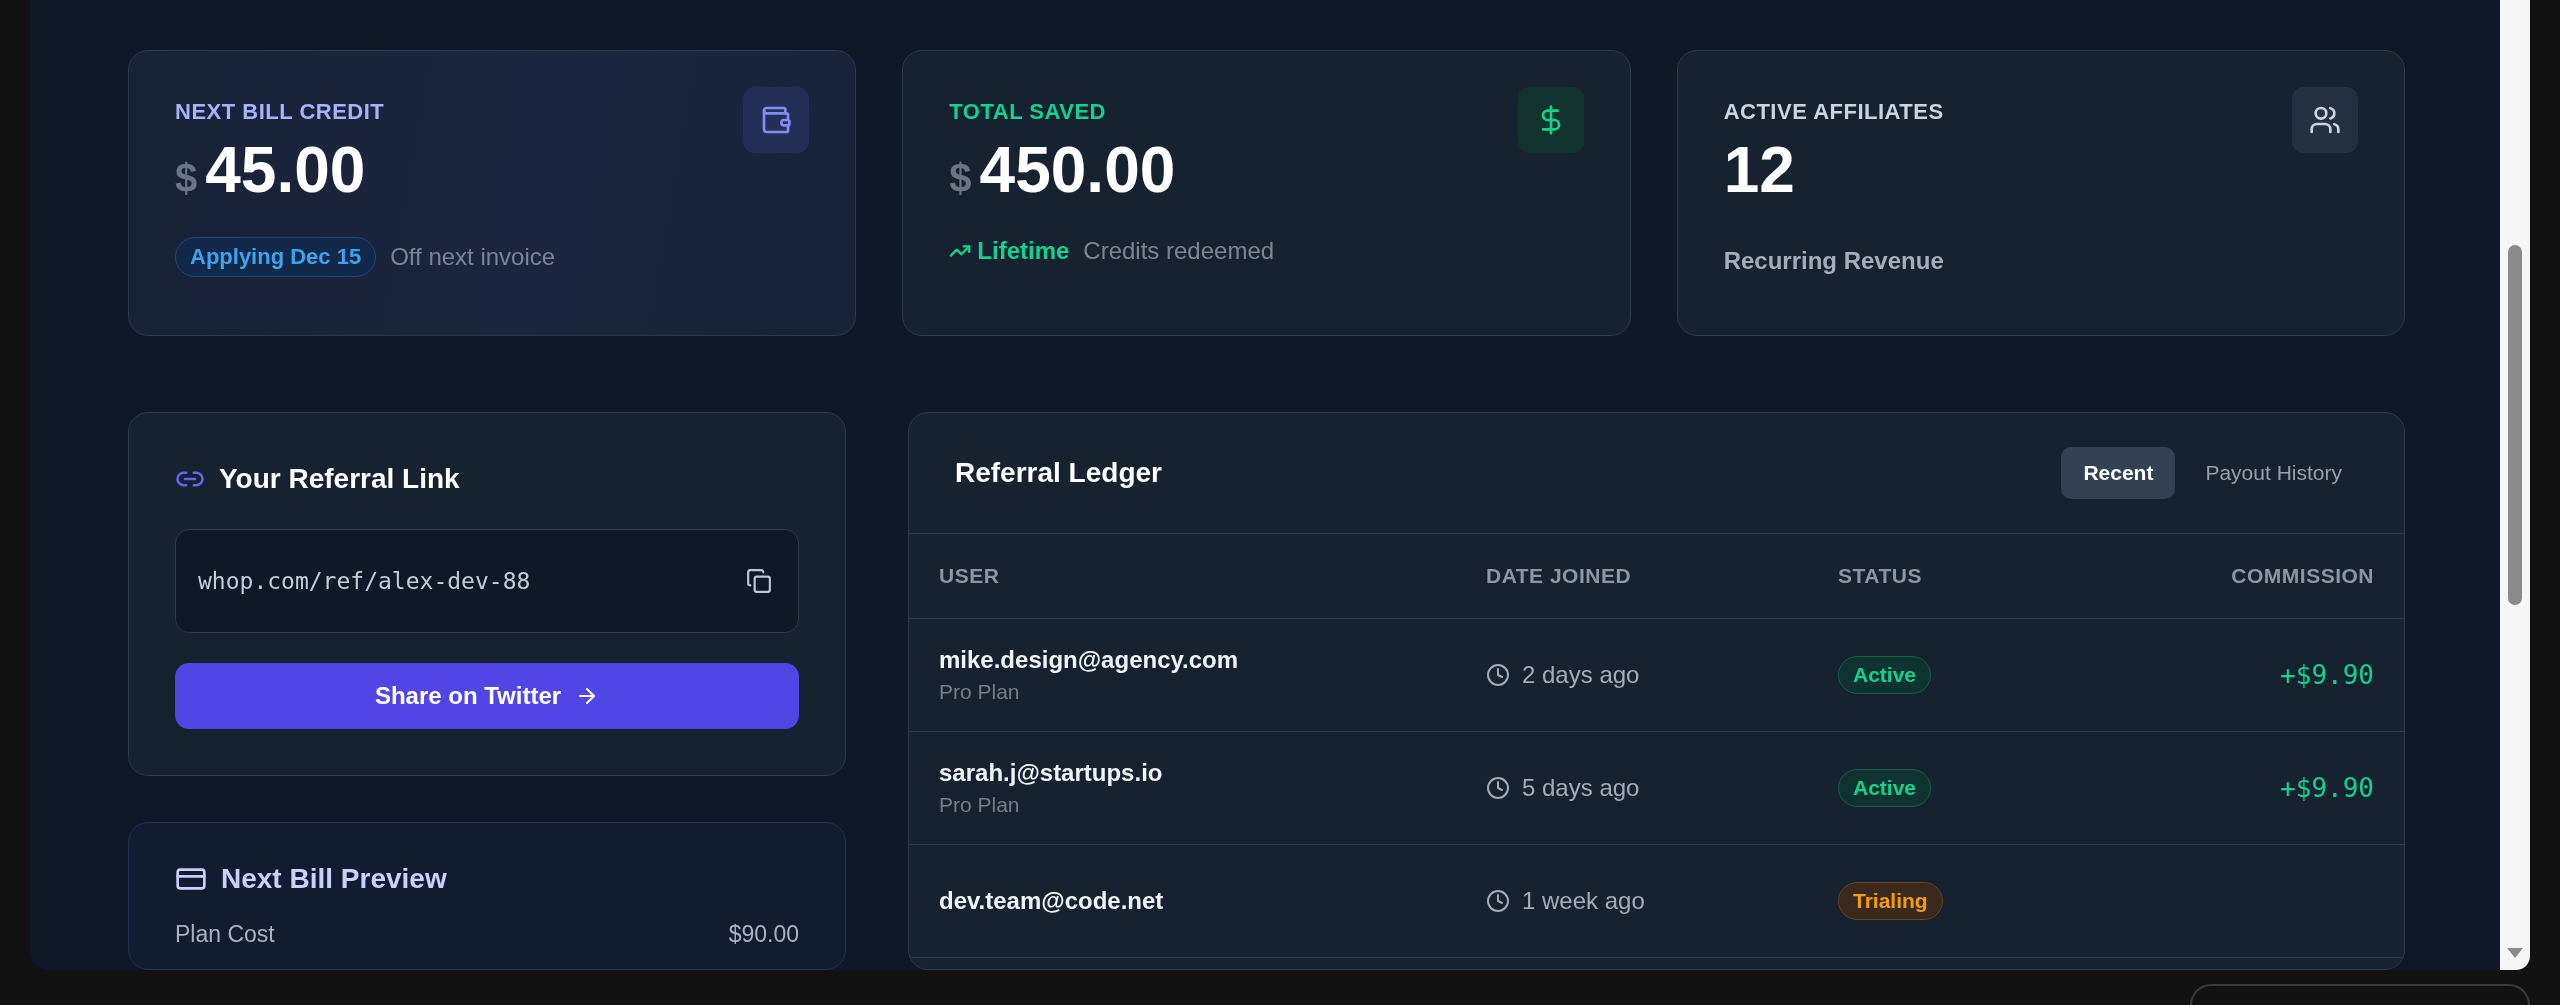  I want to click on scroll-down-icon, so click(2515, 953).